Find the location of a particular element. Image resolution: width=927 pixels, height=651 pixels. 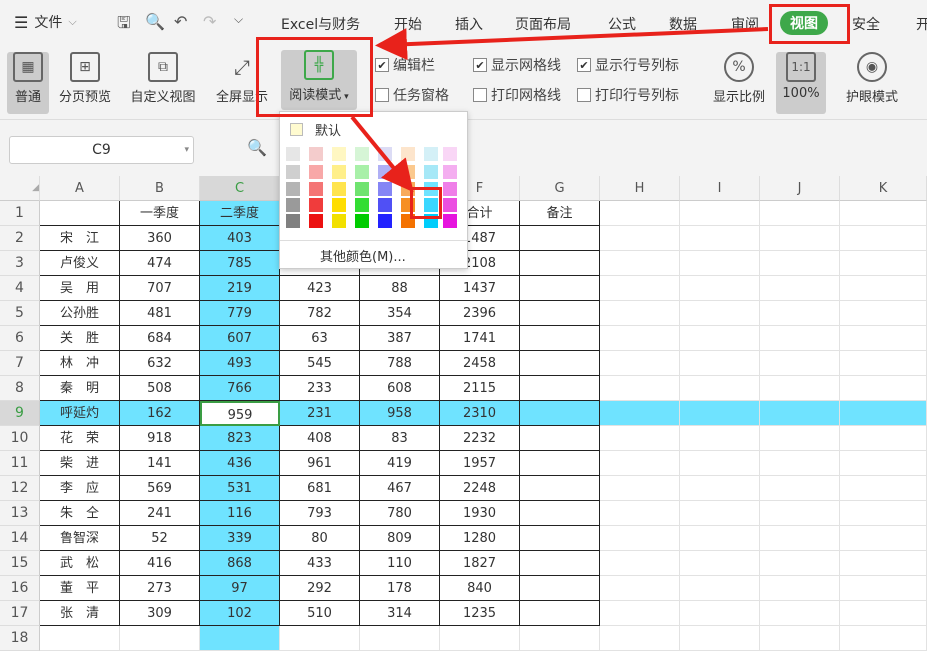

cell: 80 is located at coordinates (320, 538).